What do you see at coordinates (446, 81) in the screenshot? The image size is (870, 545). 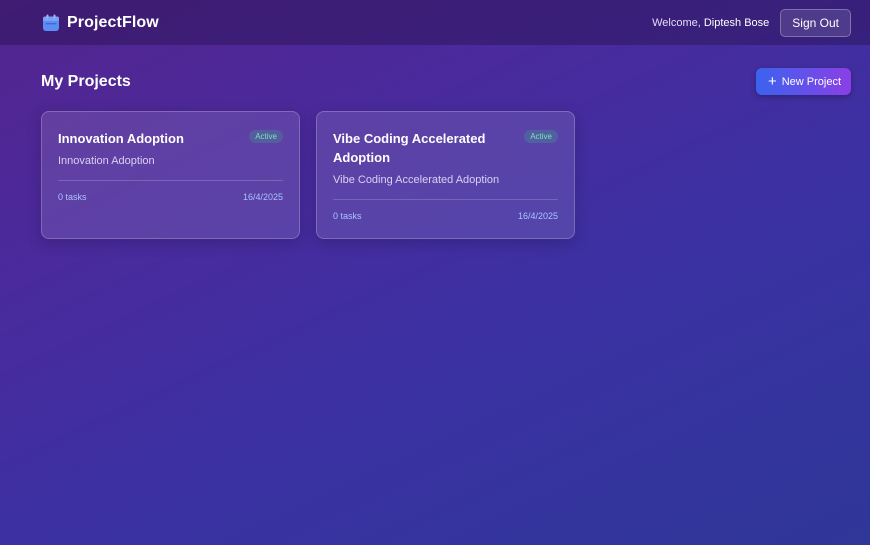 I see `page-header: My Projects + New Project` at bounding box center [446, 81].